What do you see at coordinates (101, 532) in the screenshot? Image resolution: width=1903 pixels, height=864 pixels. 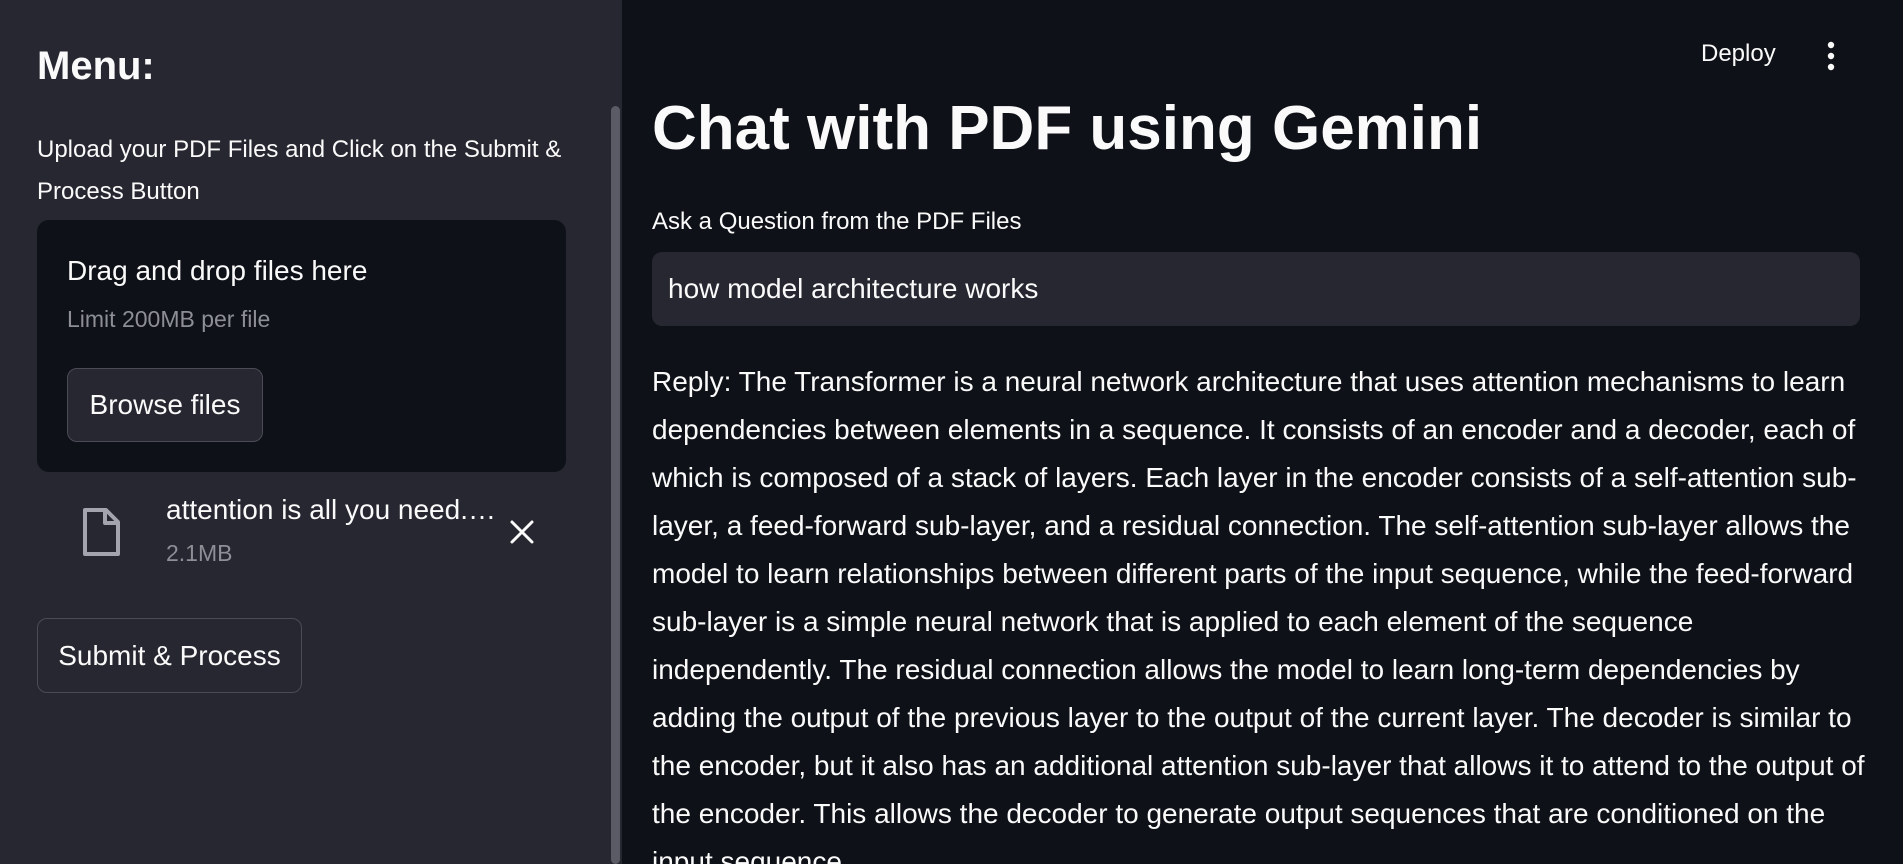 I see `file-icon` at bounding box center [101, 532].